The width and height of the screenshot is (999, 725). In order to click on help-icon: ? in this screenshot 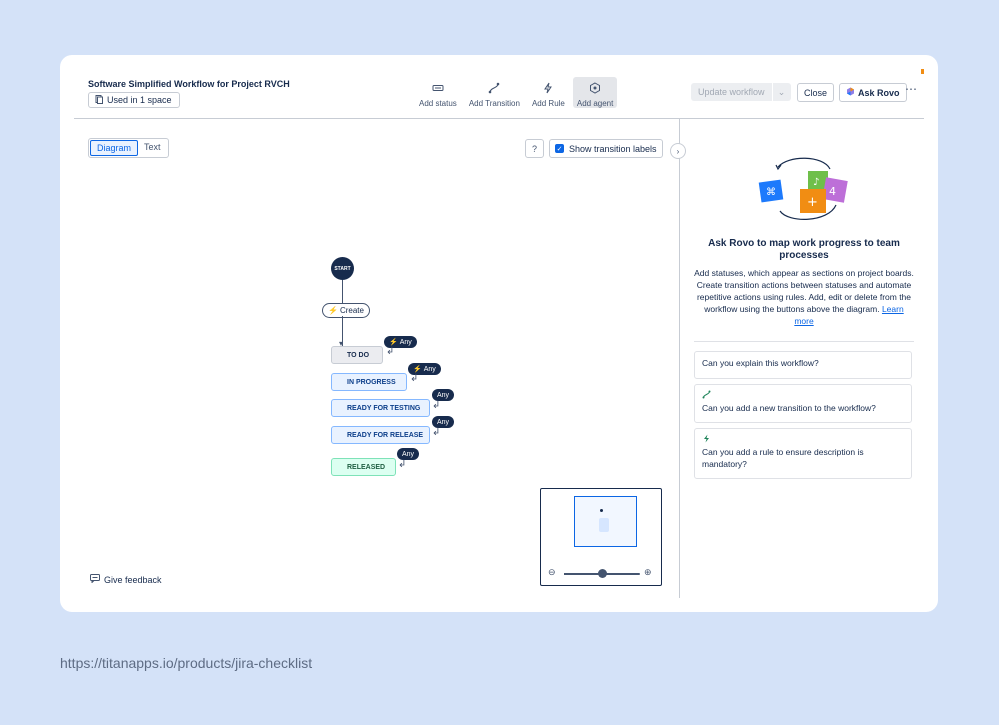, I will do `click(534, 148)`.